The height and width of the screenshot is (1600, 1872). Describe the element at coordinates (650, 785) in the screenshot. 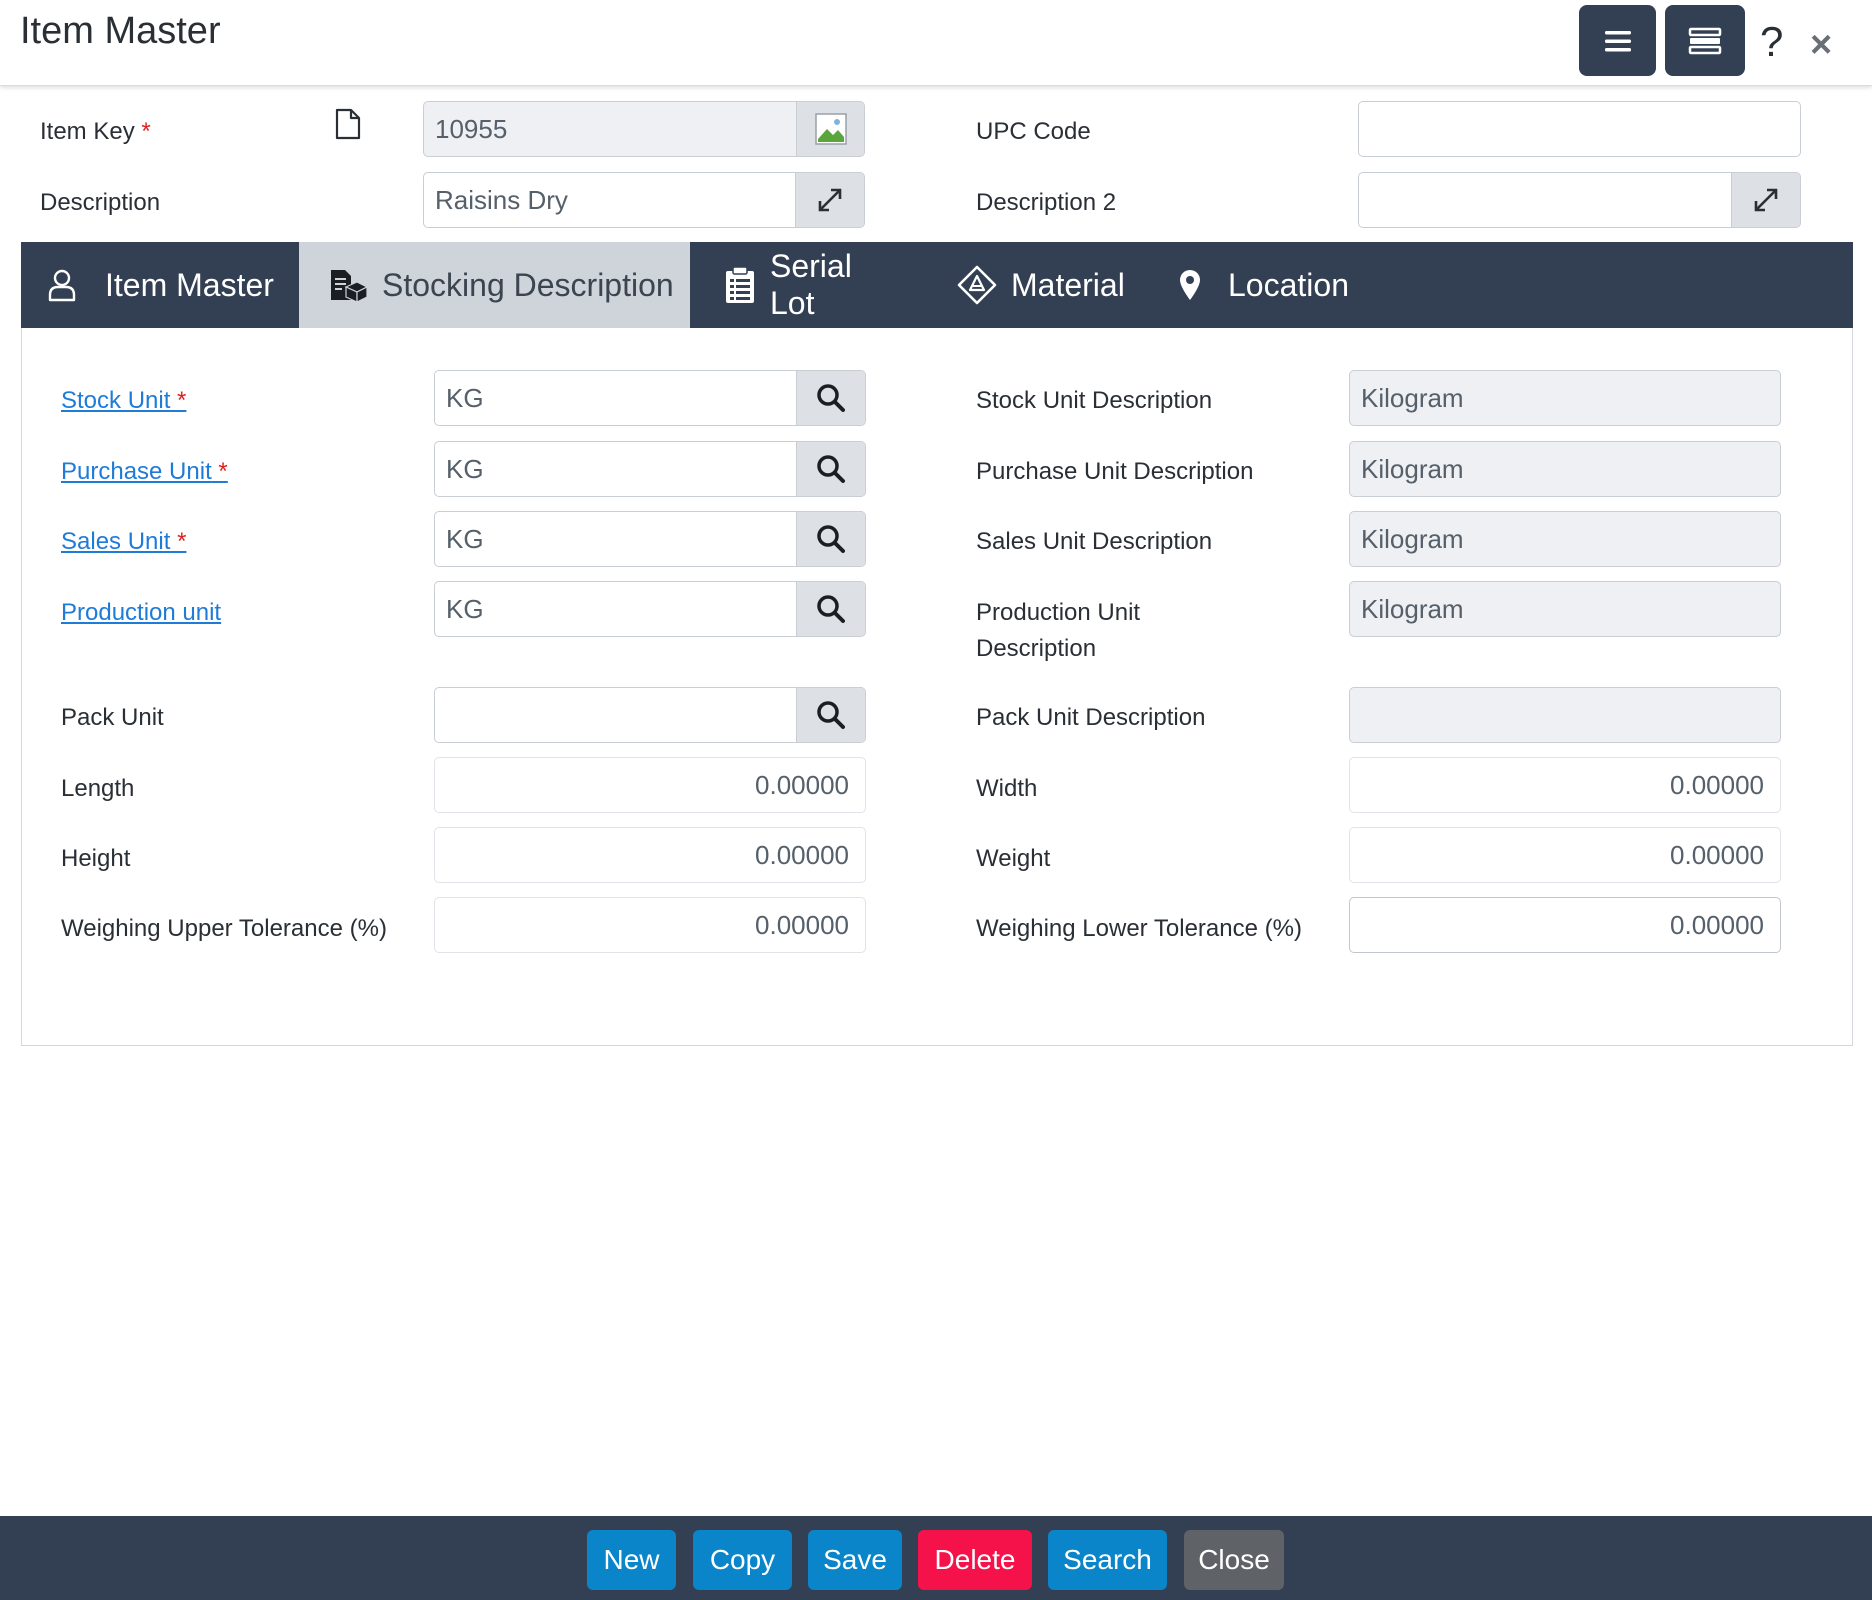

I see `length-input: 0.00000` at that location.